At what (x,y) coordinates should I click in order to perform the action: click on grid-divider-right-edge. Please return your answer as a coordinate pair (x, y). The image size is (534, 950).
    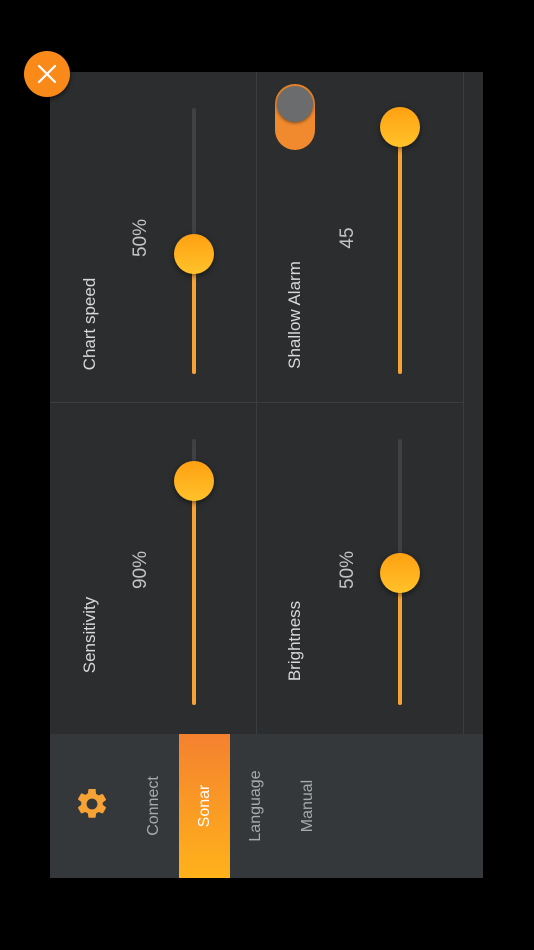
    Looking at the image, I should click on (463, 403).